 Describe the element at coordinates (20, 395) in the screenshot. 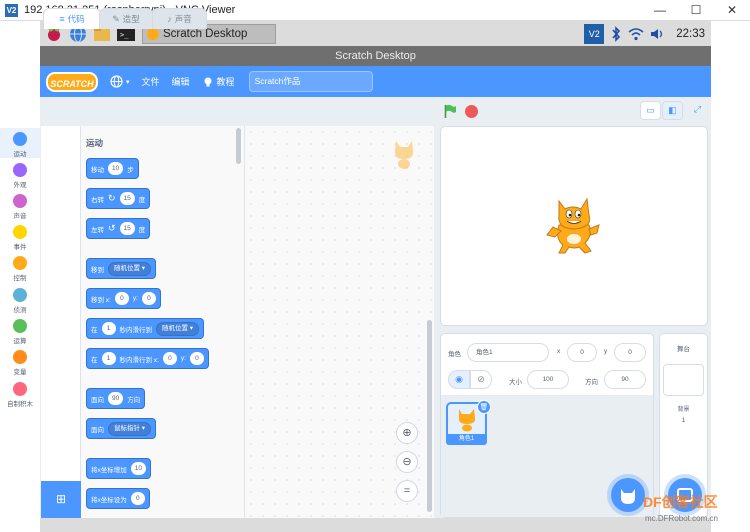

I see `category-my-blocks: 自制积木` at that location.